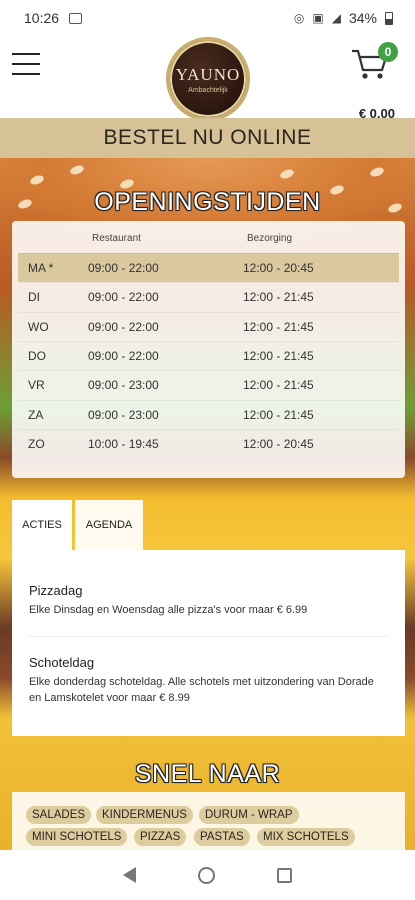 This screenshot has width=415, height=900. I want to click on quick-link-mini-schotels: MINI SCHOTELS, so click(77, 837).